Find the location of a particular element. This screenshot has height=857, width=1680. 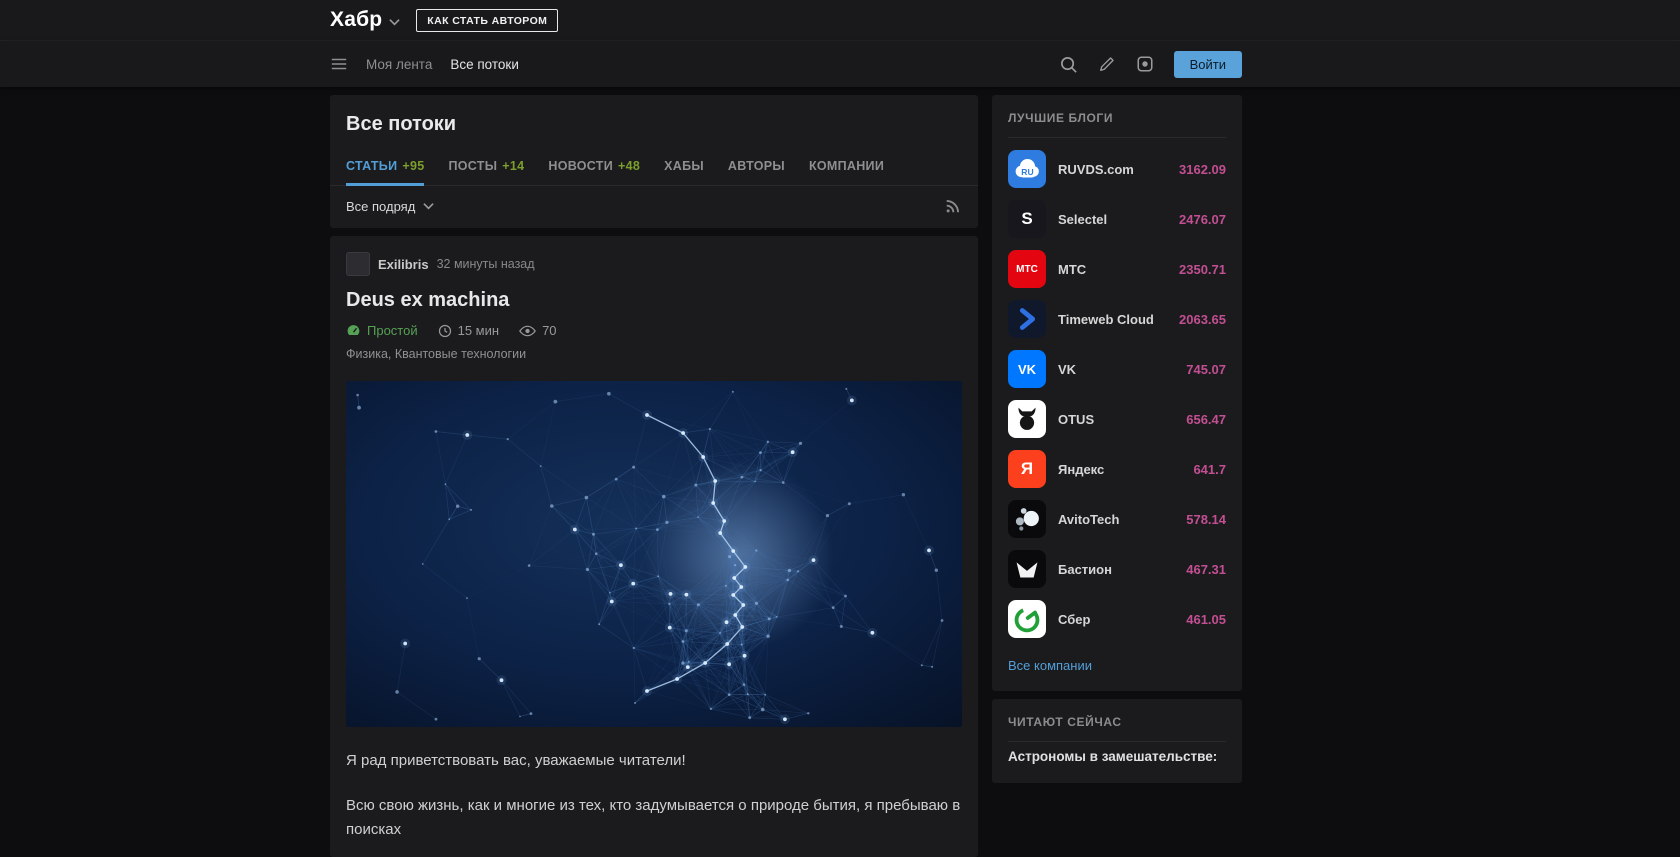

company-rating: 656.47 is located at coordinates (1206, 419).